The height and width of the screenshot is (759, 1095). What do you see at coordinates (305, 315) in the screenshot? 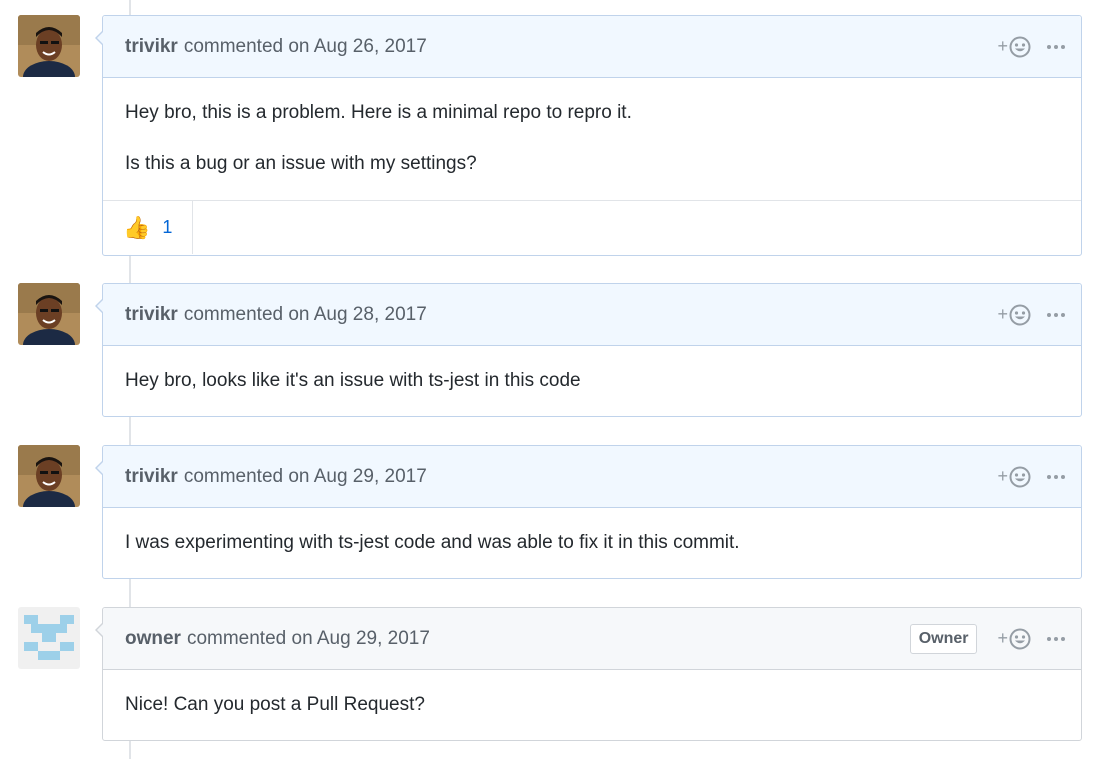
I see `comment-timestamp: commented on Aug 28, 2017` at bounding box center [305, 315].